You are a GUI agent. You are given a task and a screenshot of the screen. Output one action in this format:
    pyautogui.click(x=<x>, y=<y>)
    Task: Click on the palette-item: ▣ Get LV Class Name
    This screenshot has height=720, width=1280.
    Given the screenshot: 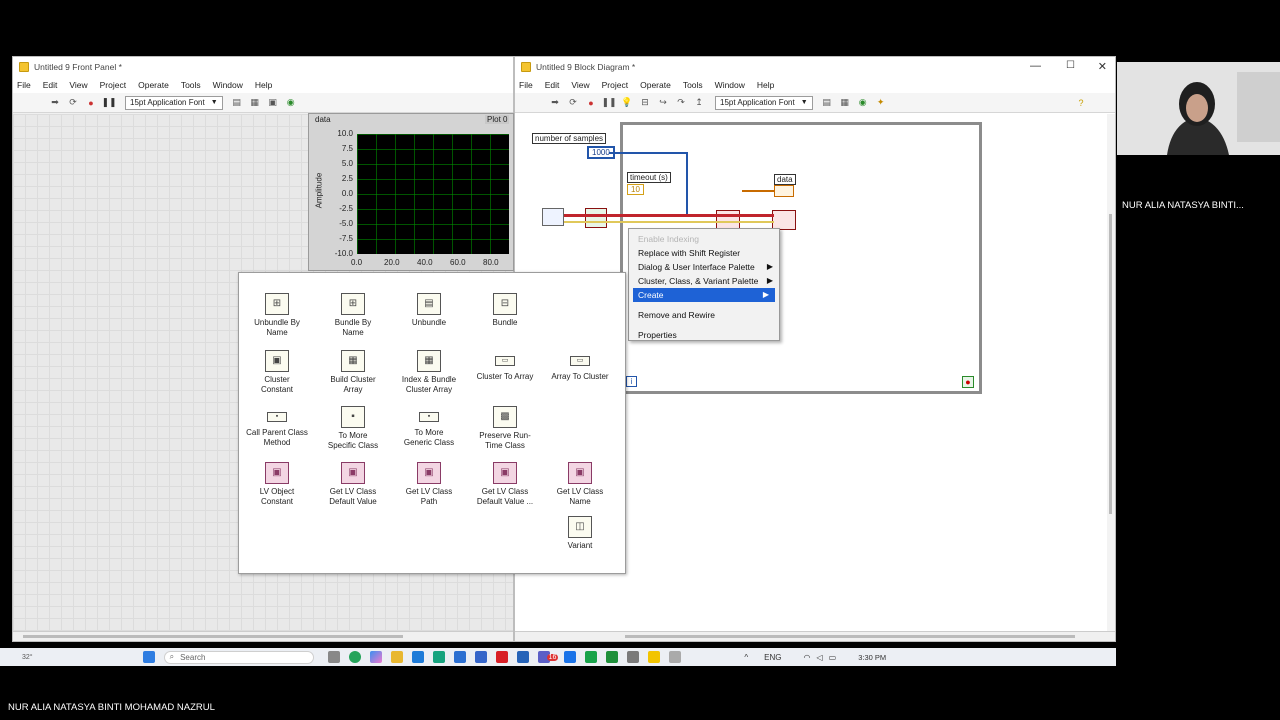 What is the action you would take?
    pyautogui.click(x=580, y=484)
    